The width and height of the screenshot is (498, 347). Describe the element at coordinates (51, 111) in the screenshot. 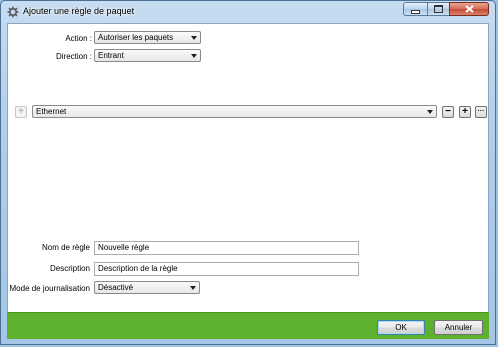

I see `protocol-select-value: Ethernet` at that location.